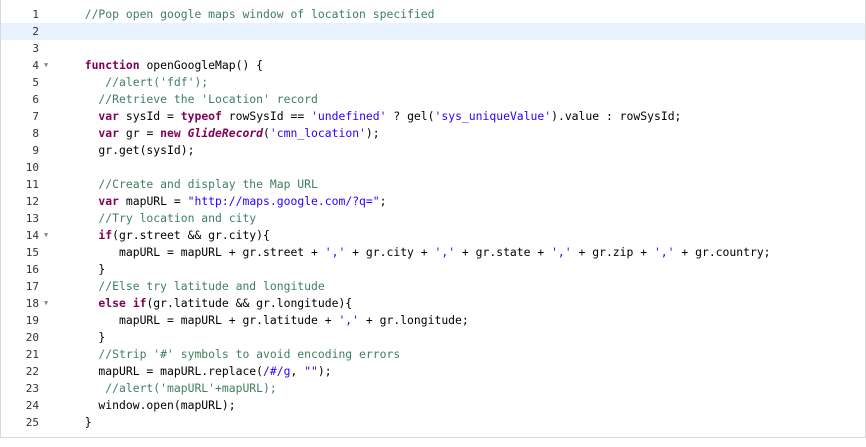  What do you see at coordinates (433, 150) in the screenshot?
I see `code-line: 9 gr.get(sysId);` at bounding box center [433, 150].